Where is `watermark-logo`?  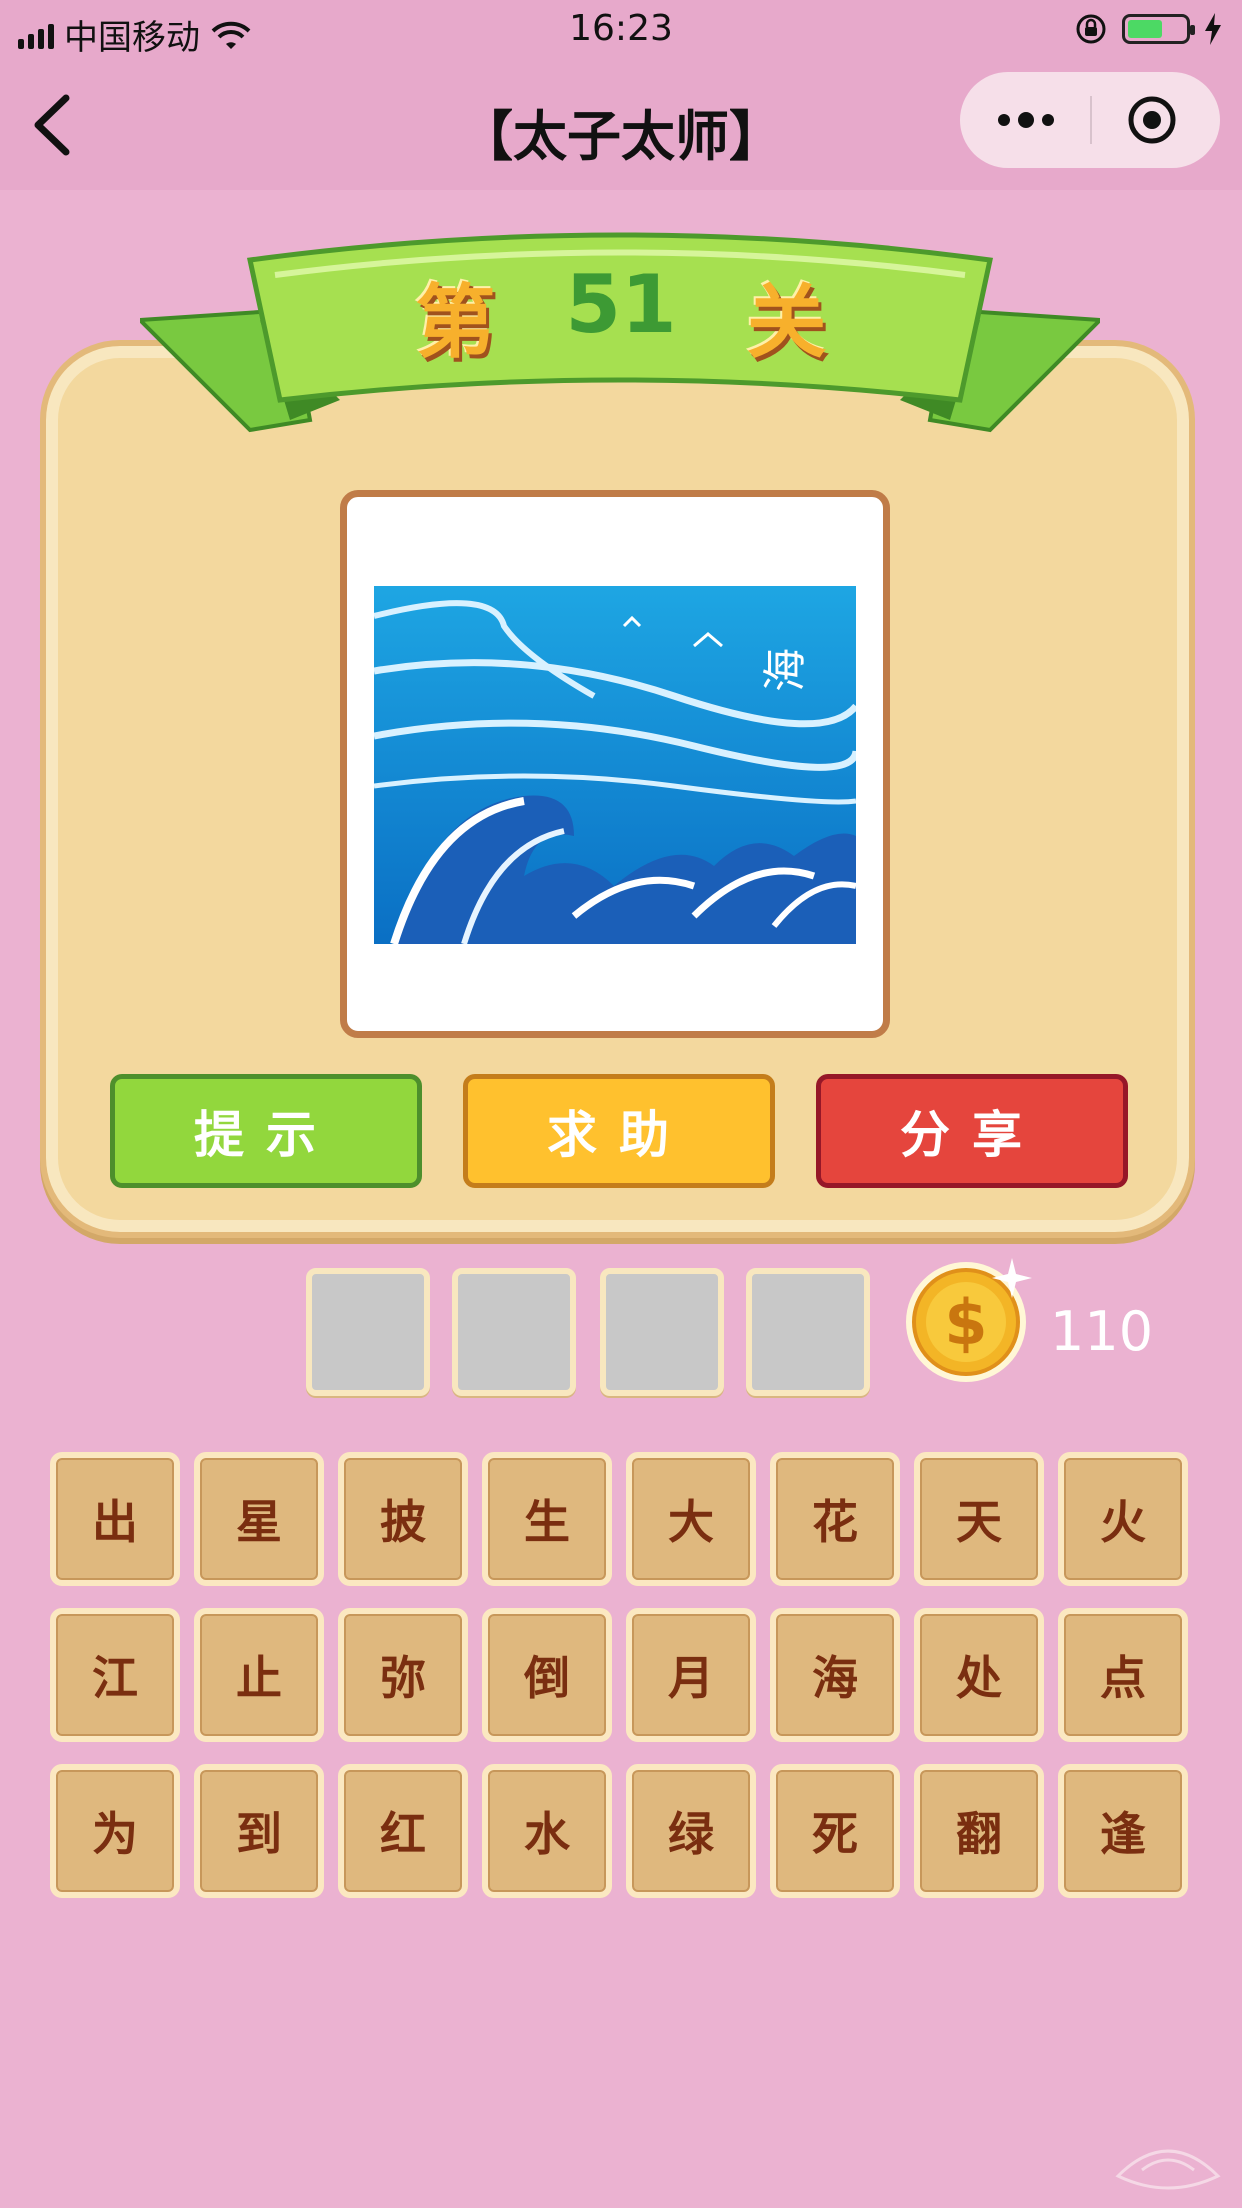 watermark-logo is located at coordinates (1168, 2169).